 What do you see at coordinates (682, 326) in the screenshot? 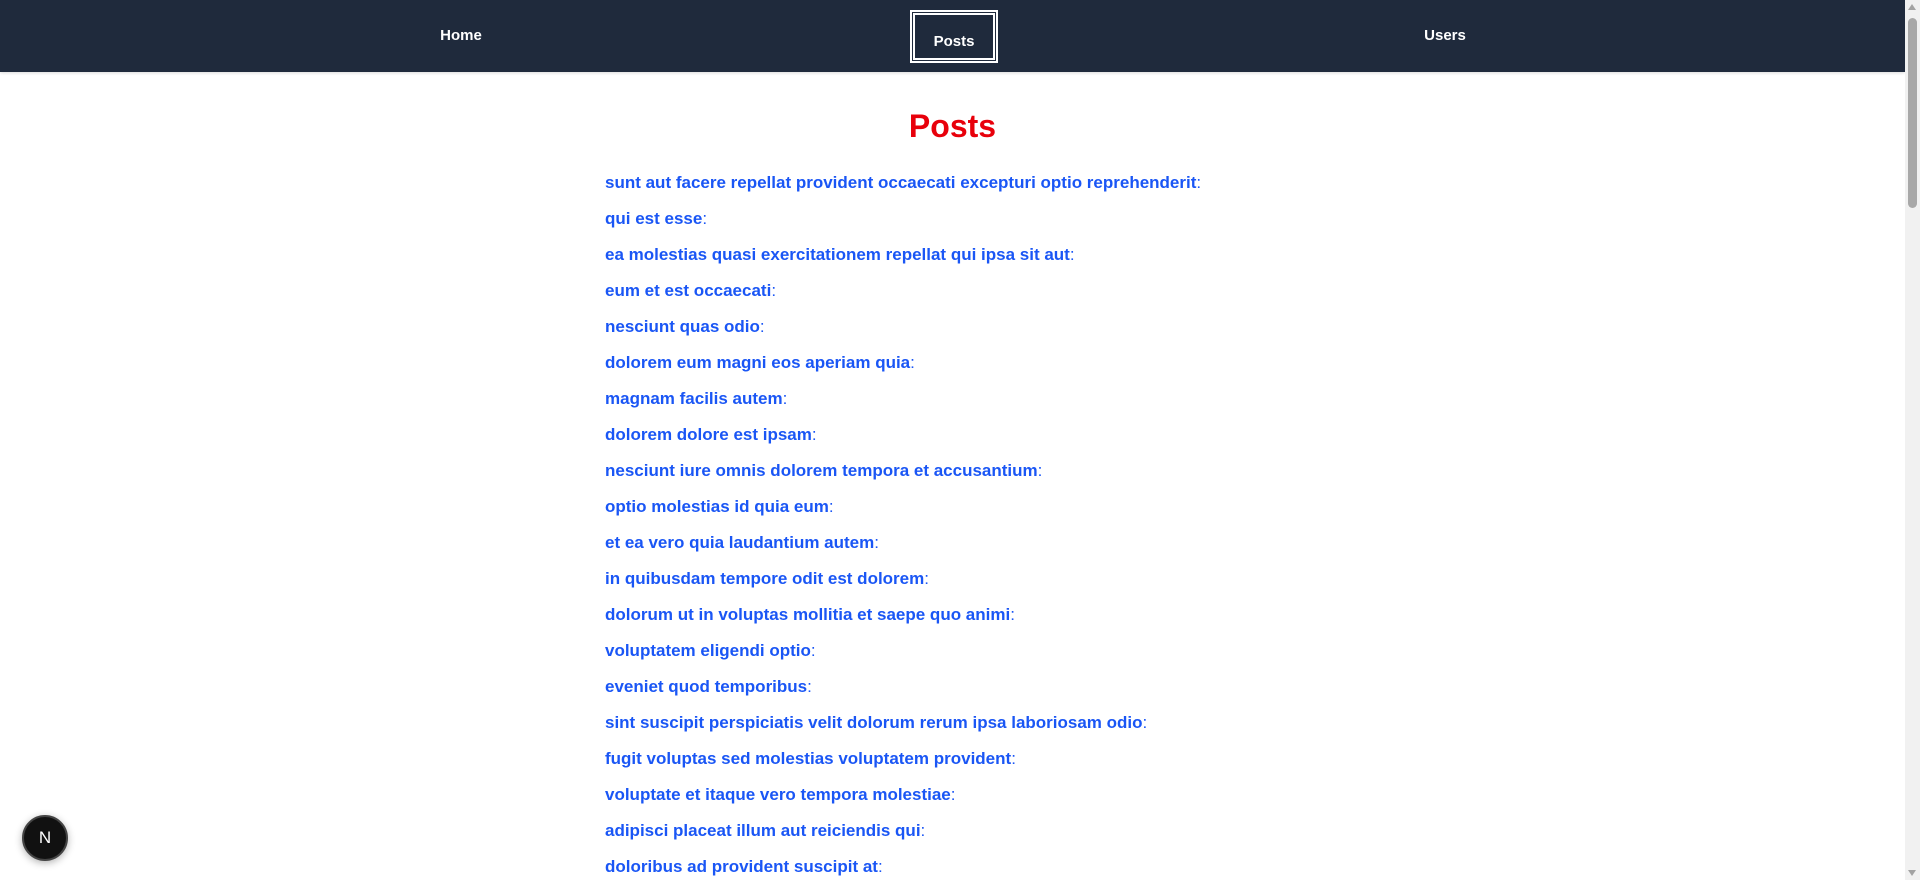
I see `post-title-link: nesciunt quas odio` at bounding box center [682, 326].